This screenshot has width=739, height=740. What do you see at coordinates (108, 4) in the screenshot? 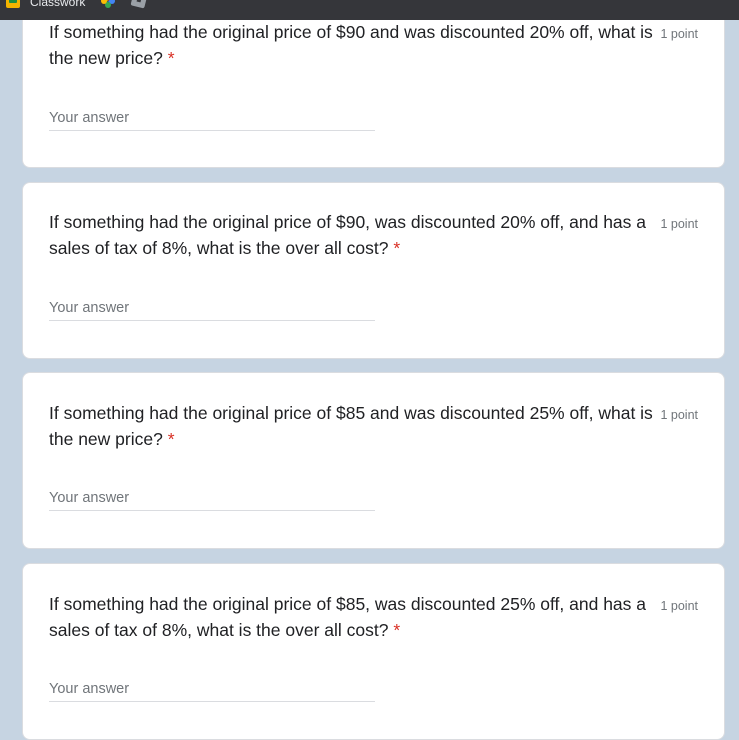
I see `google-photos-icon` at bounding box center [108, 4].